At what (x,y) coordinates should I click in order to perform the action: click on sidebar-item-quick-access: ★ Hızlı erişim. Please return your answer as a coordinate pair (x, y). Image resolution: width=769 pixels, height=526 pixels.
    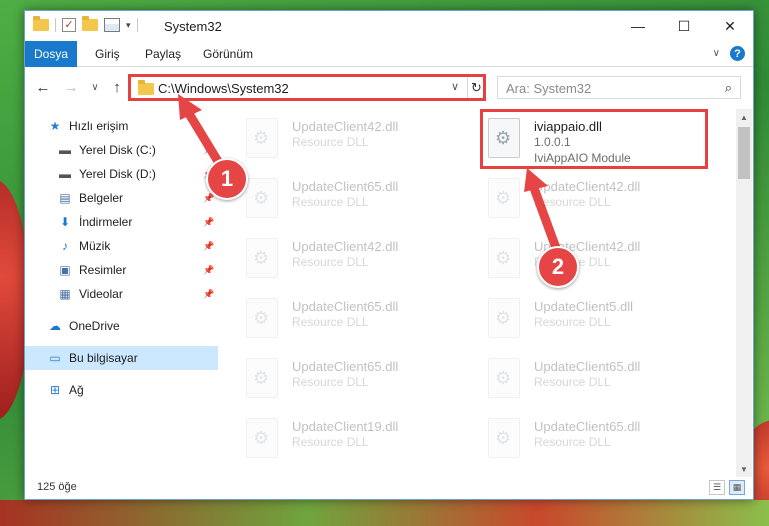
    Looking at the image, I should click on (121, 126).